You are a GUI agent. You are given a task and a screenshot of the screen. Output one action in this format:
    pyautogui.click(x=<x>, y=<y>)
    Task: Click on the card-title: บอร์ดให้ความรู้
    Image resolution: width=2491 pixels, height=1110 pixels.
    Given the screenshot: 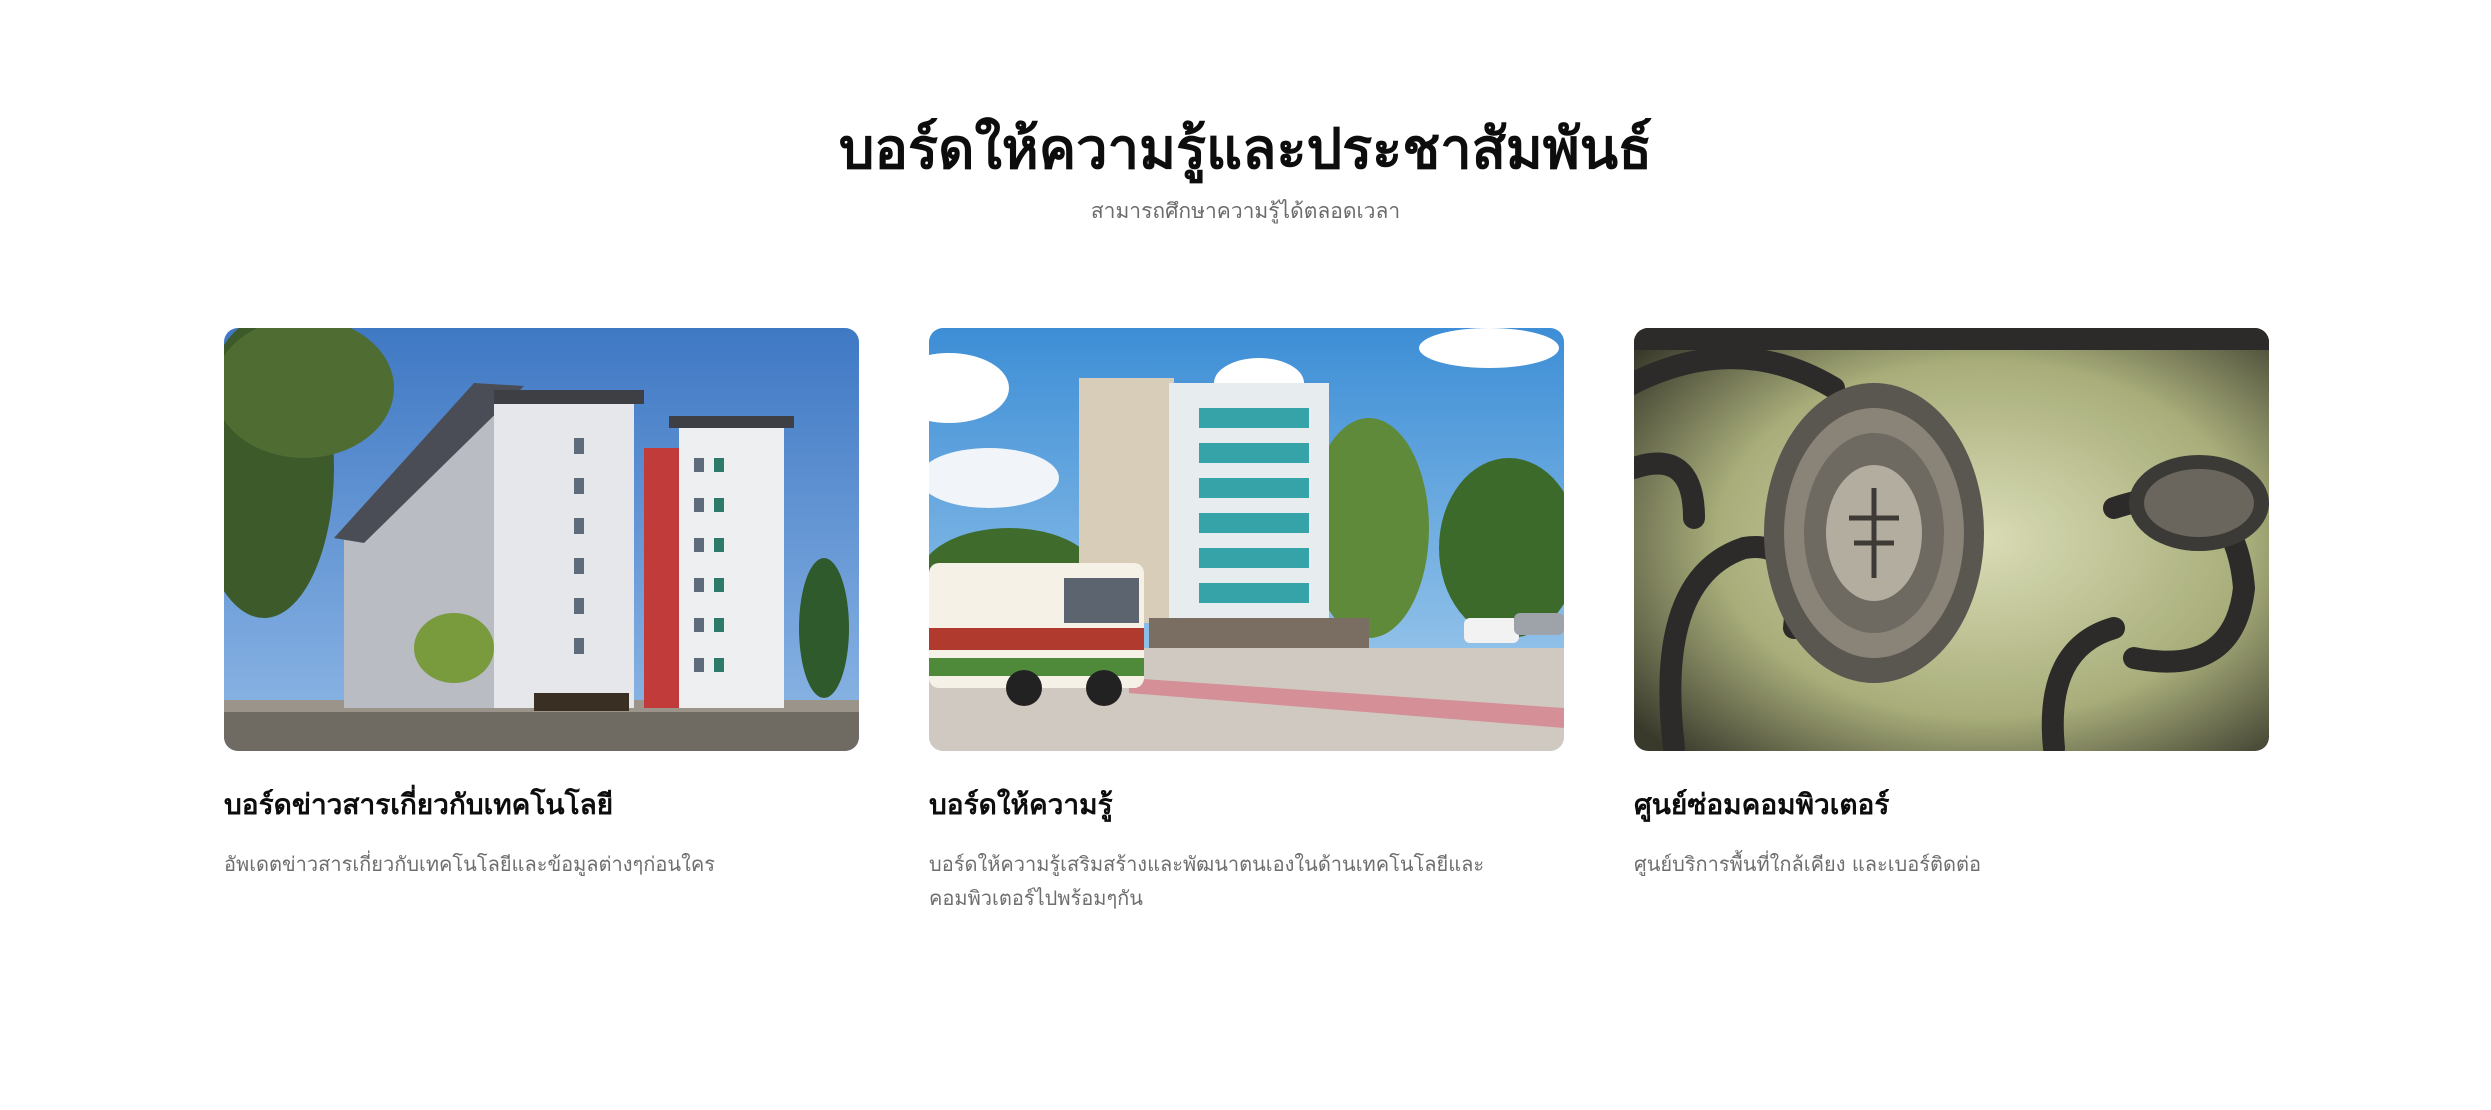 What is the action you would take?
    pyautogui.click(x=1246, y=805)
    